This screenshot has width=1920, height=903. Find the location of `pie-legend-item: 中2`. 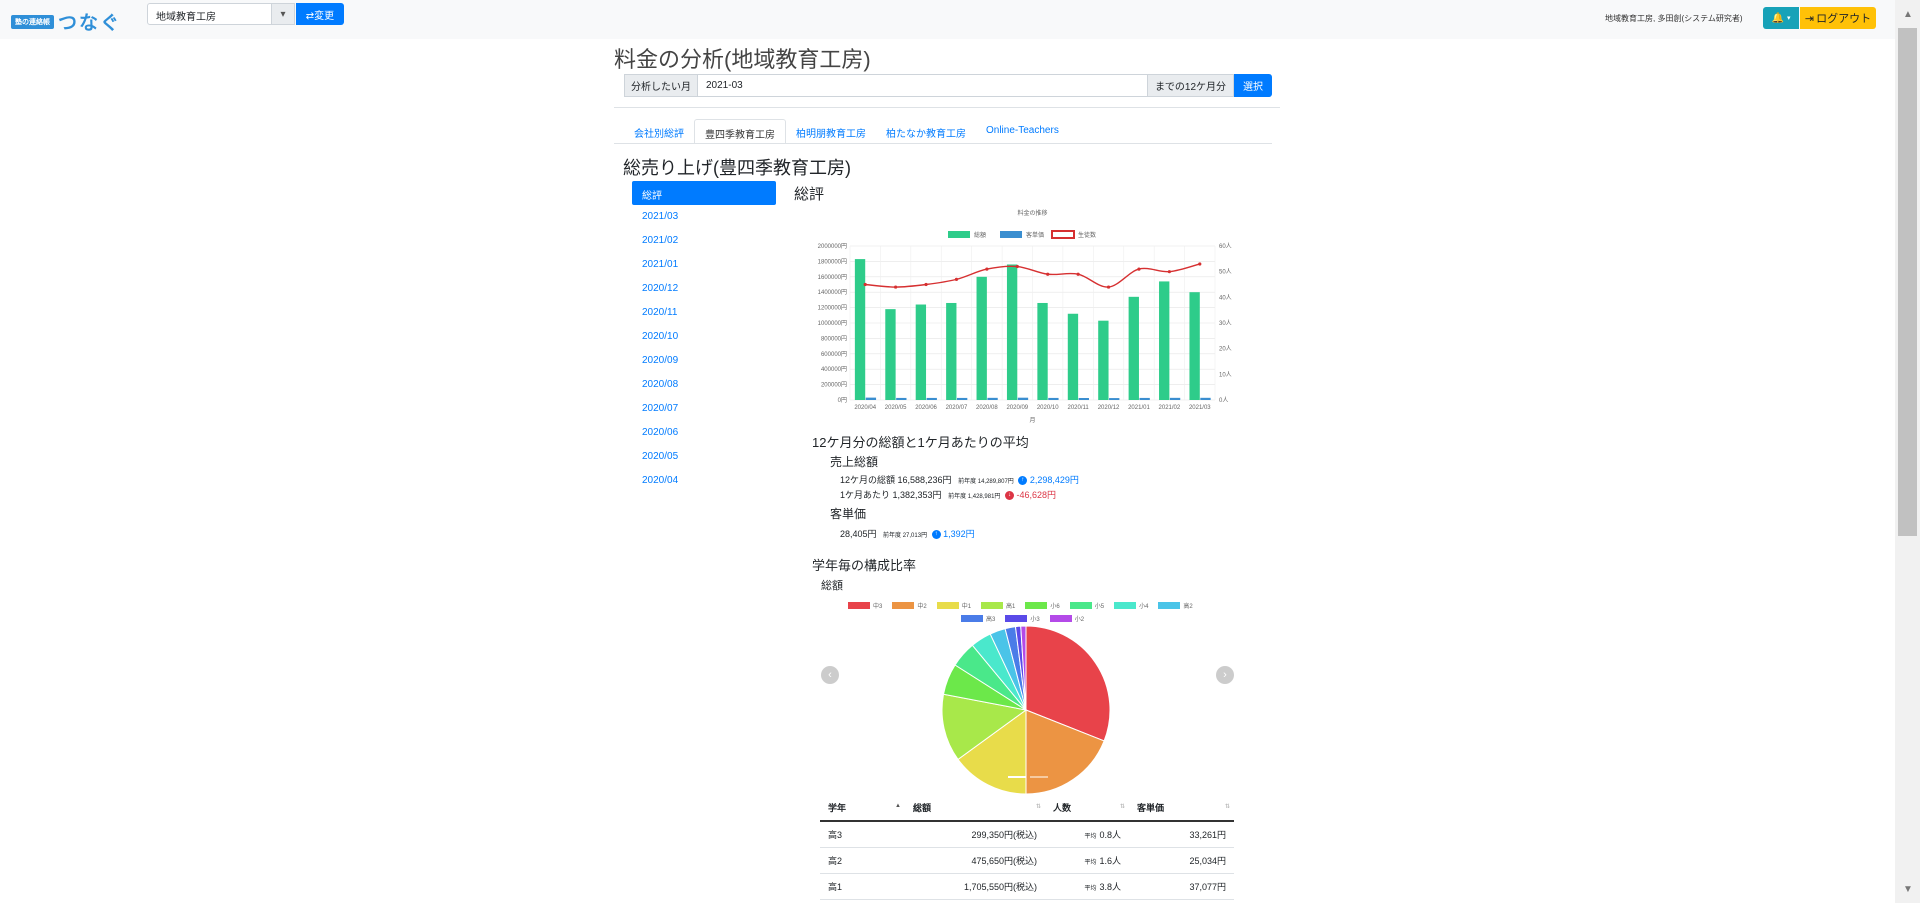

pie-legend-item: 中2 is located at coordinates (909, 605).